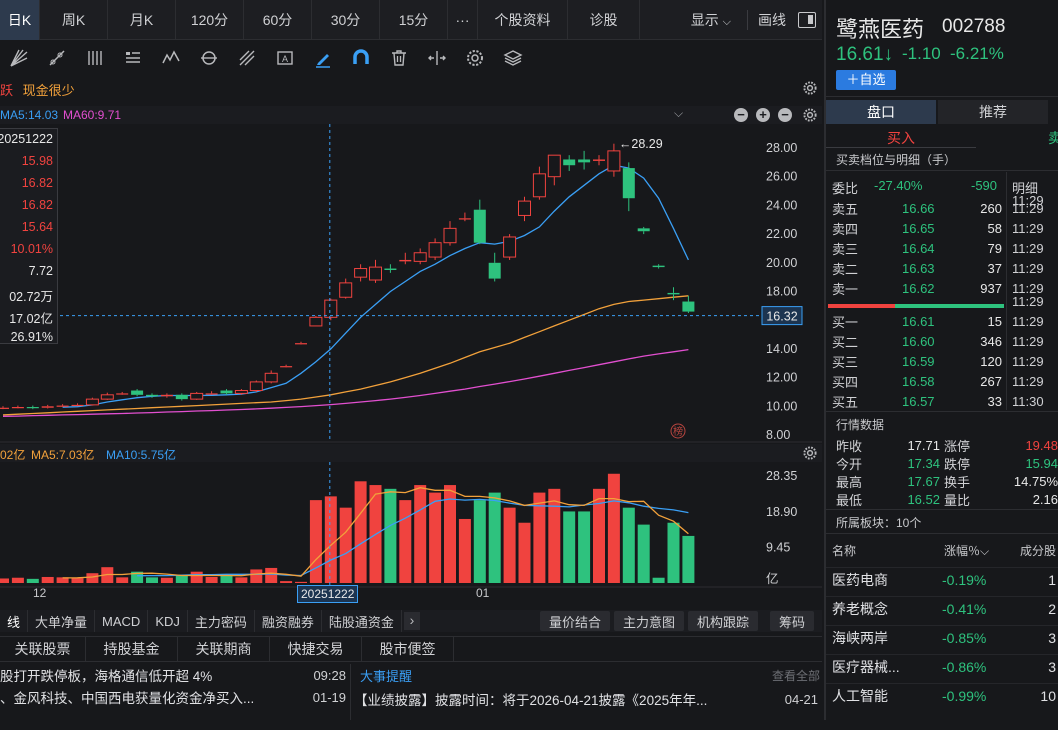 This screenshot has width=1058, height=730. Describe the element at coordinates (362, 621) in the screenshot. I see `indicator-tab: 陆股通资金` at that location.